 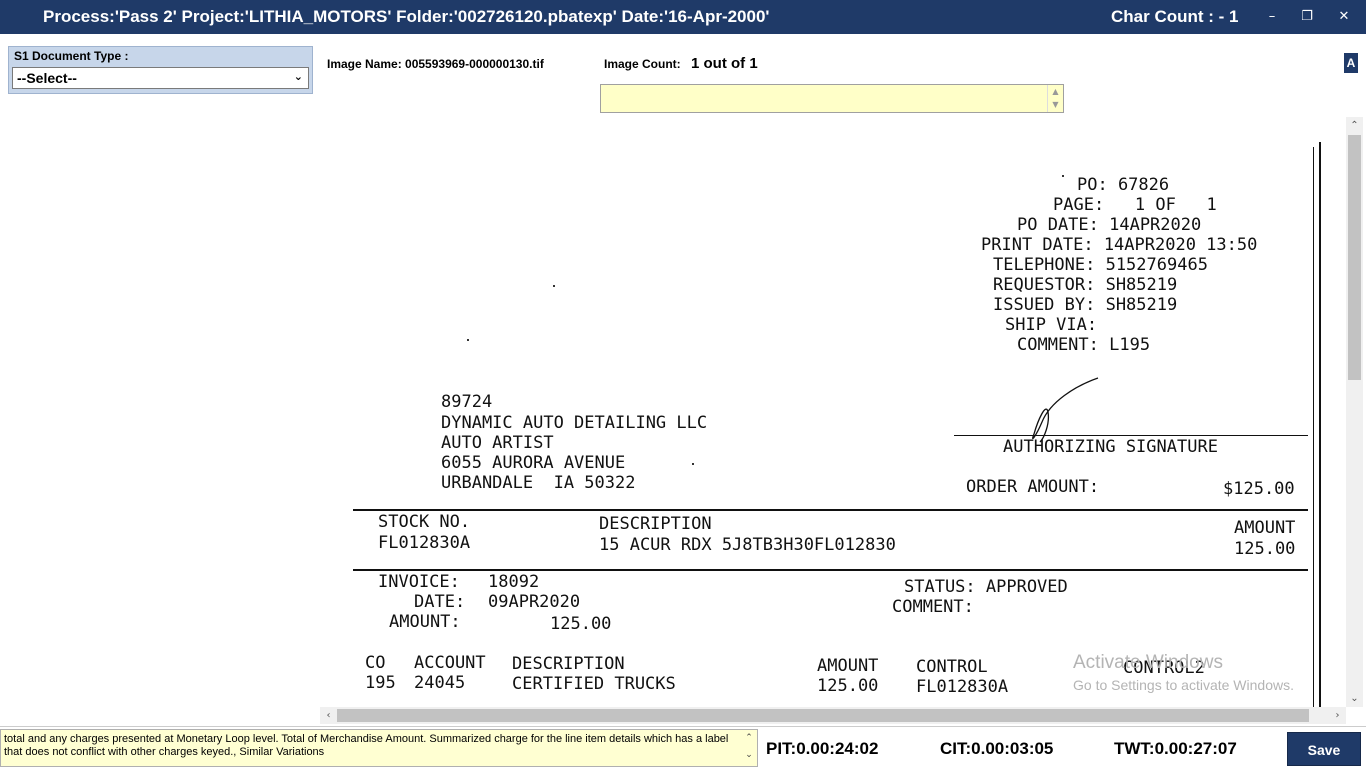 What do you see at coordinates (533, 463) in the screenshot?
I see `vendor-street: 6055 AURORA AVENUE` at bounding box center [533, 463].